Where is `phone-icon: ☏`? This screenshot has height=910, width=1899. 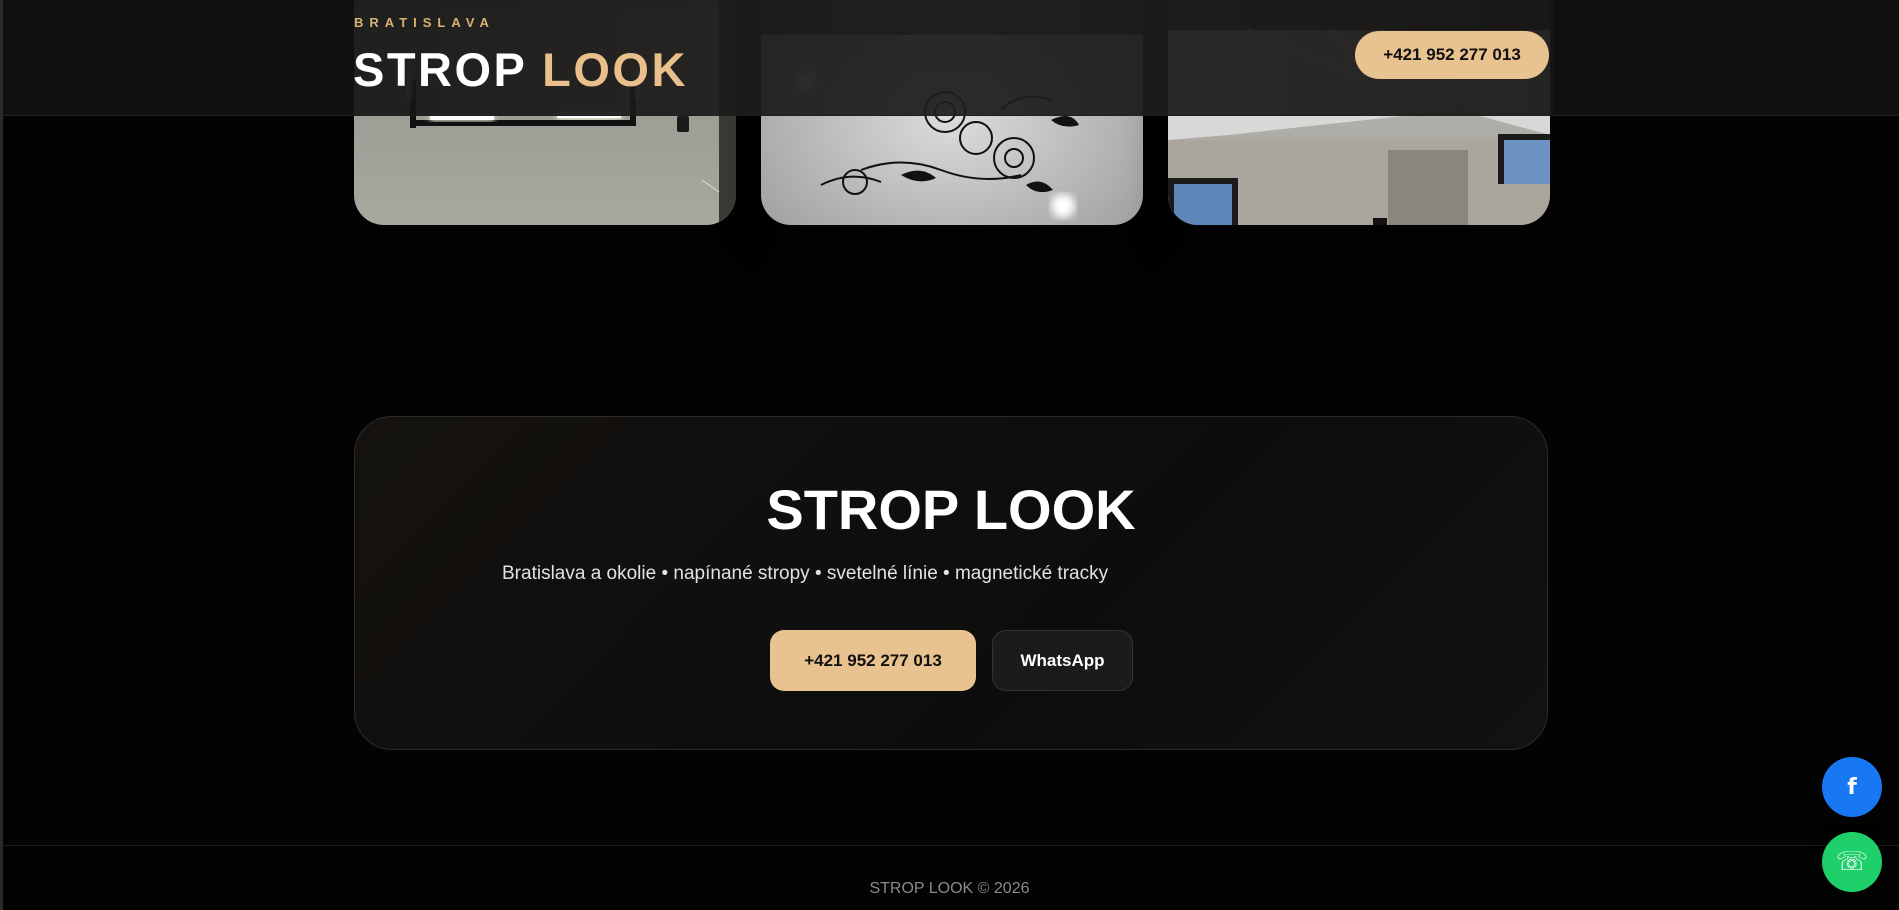 phone-icon: ☏ is located at coordinates (1852, 862).